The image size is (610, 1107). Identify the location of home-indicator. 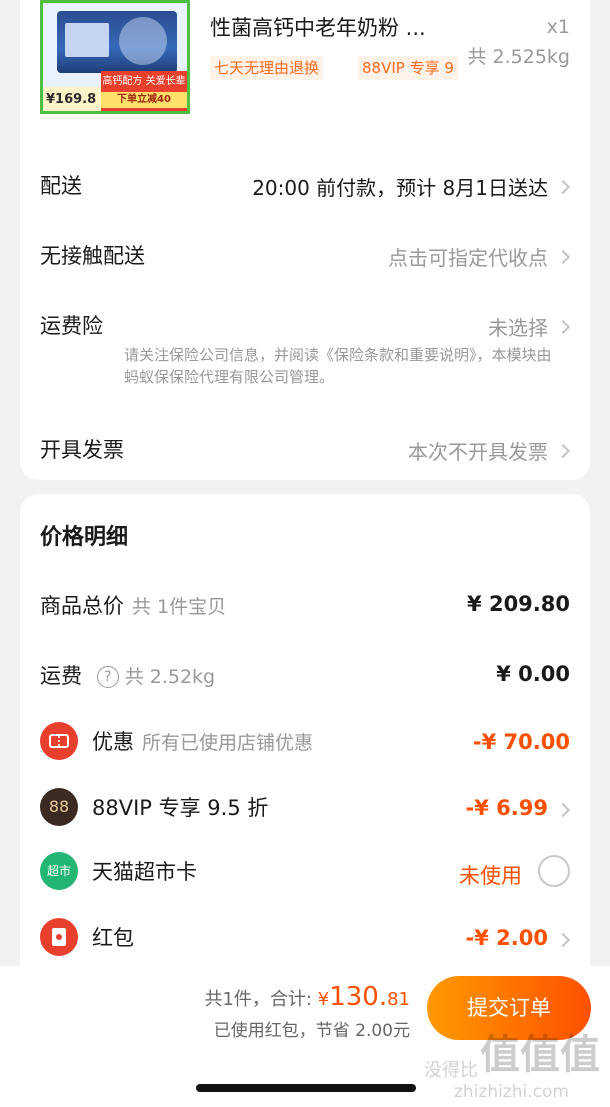
(306, 1088).